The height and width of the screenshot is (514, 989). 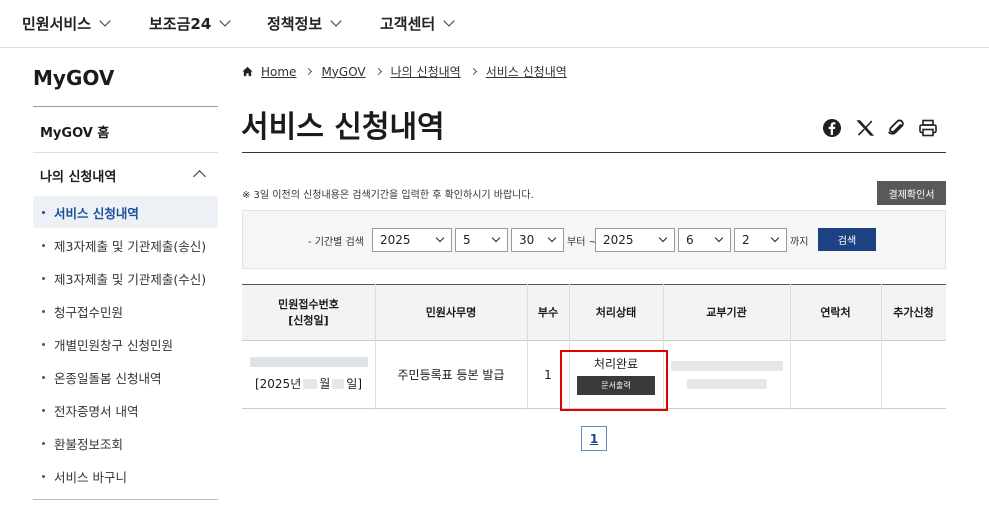 I want to click on top-navigation: 민원서비스 보조금24 정책정보 고객센터, so click(x=494, y=24).